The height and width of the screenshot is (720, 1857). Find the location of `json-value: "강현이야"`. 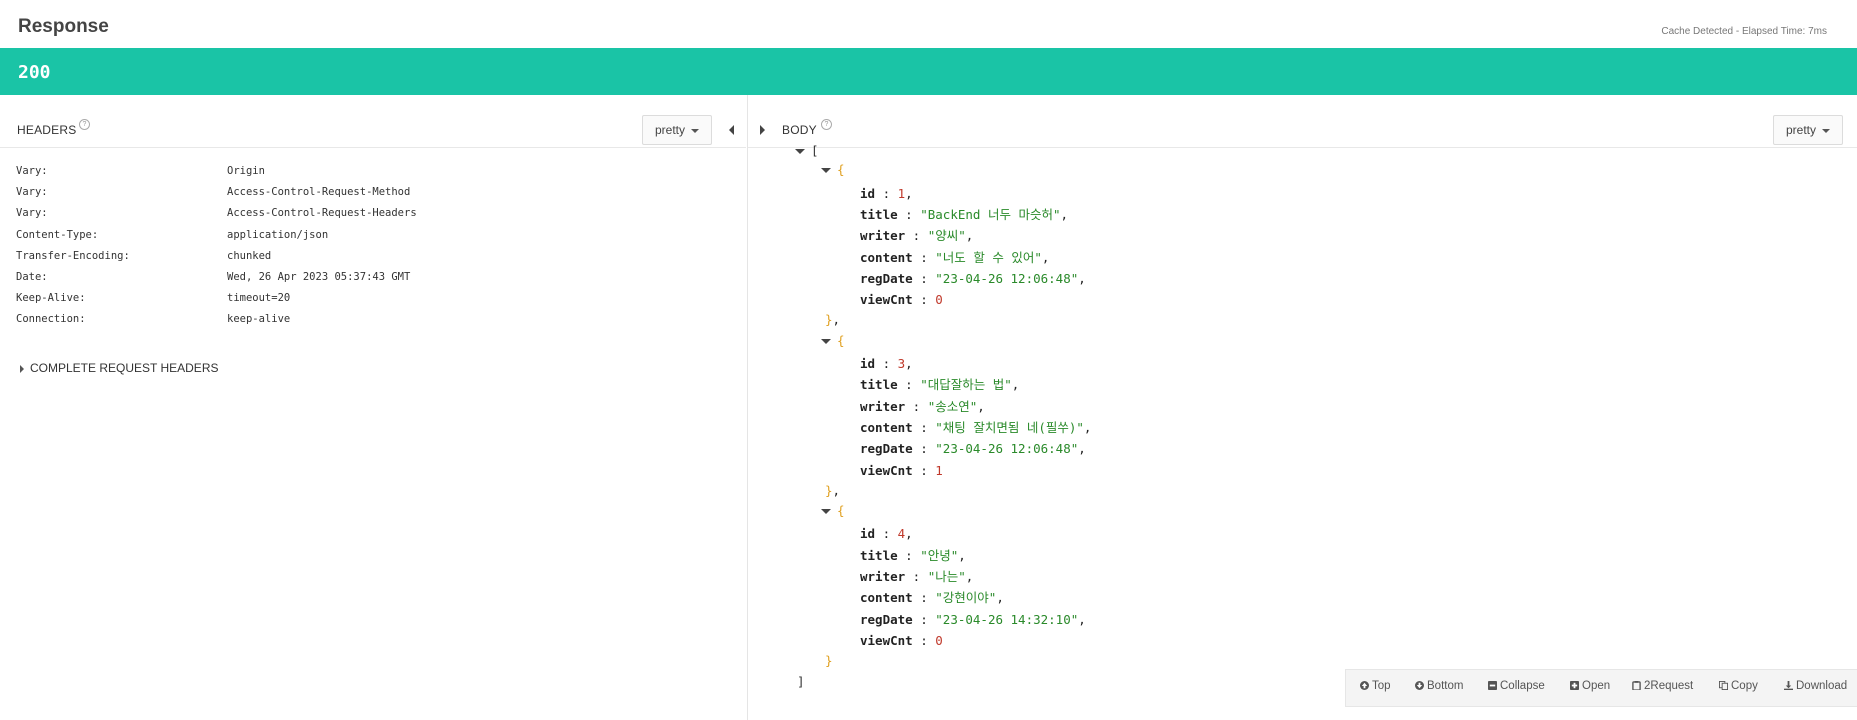

json-value: "강현이야" is located at coordinates (966, 598).